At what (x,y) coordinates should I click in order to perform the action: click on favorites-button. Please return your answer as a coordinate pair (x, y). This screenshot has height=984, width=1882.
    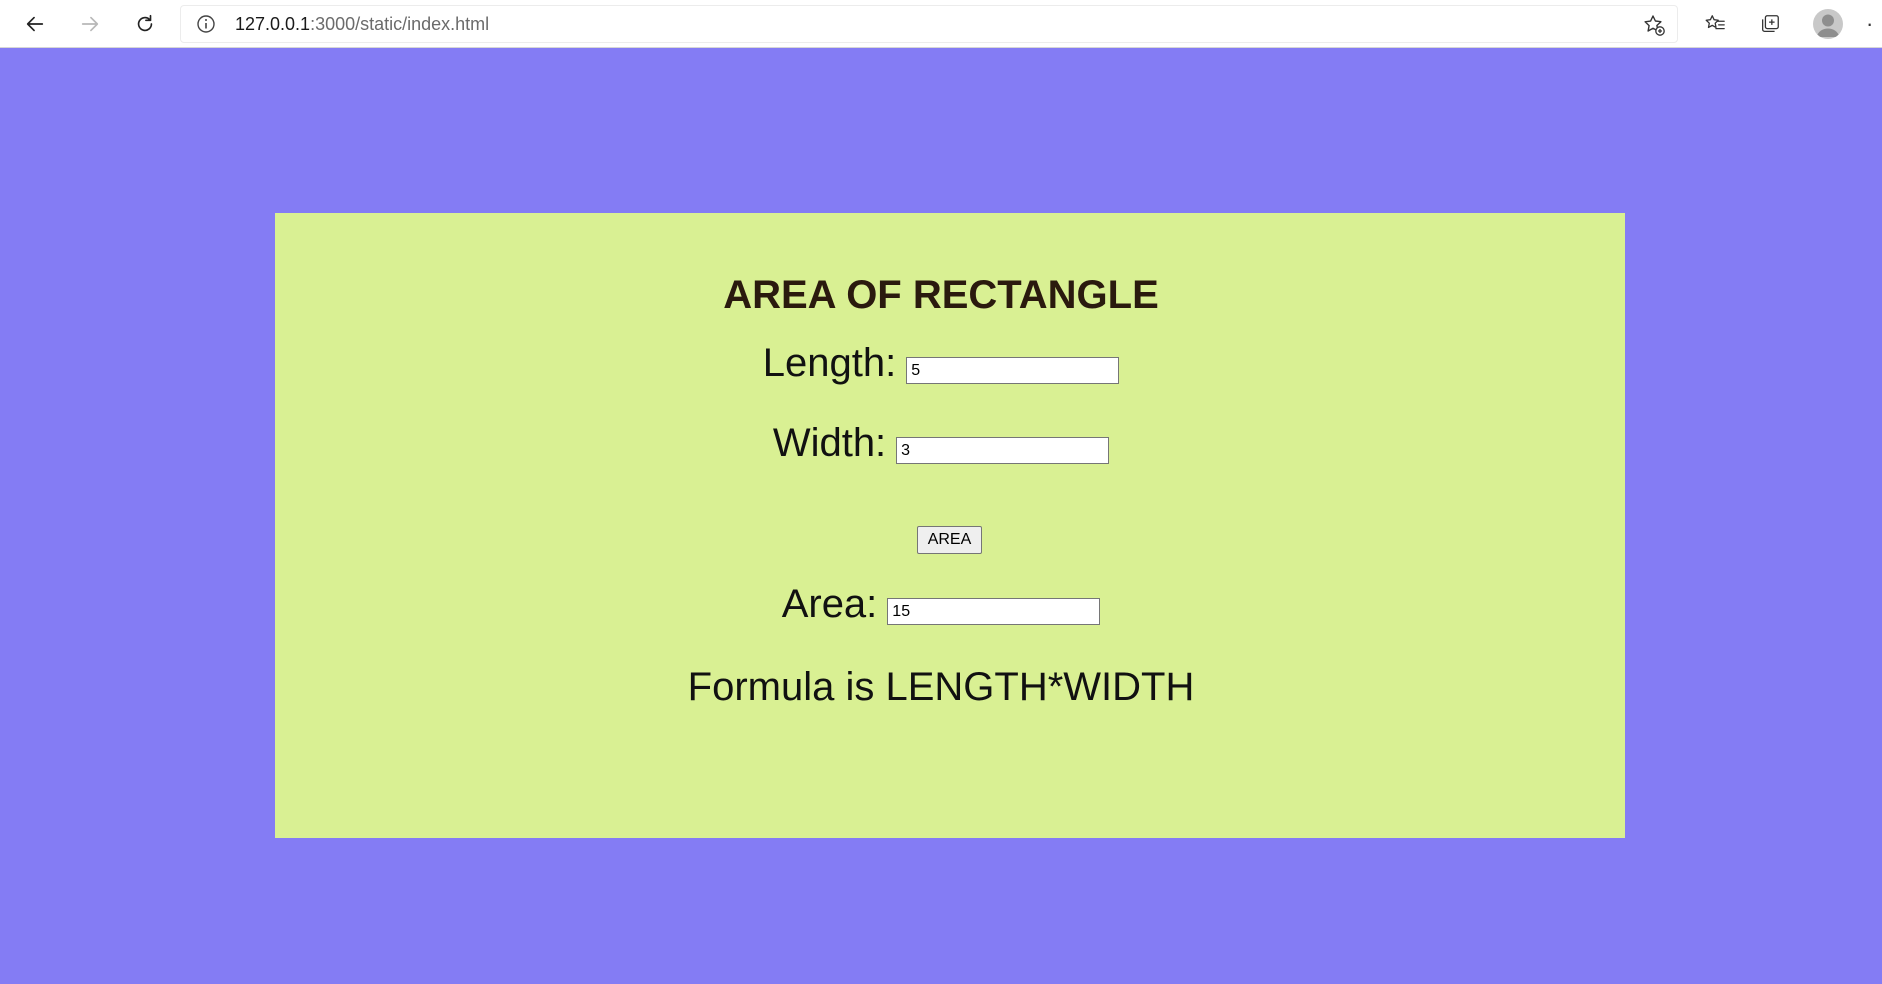
    Looking at the image, I should click on (1715, 24).